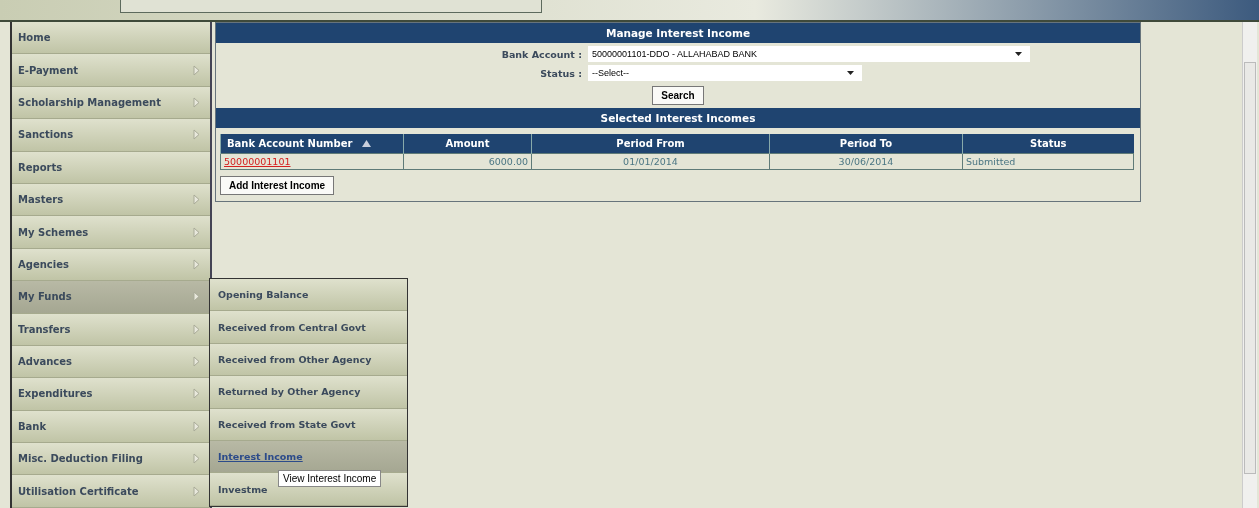 The width and height of the screenshot is (1259, 508). I want to click on sidebar-item: E-Payment, so click(111, 70).